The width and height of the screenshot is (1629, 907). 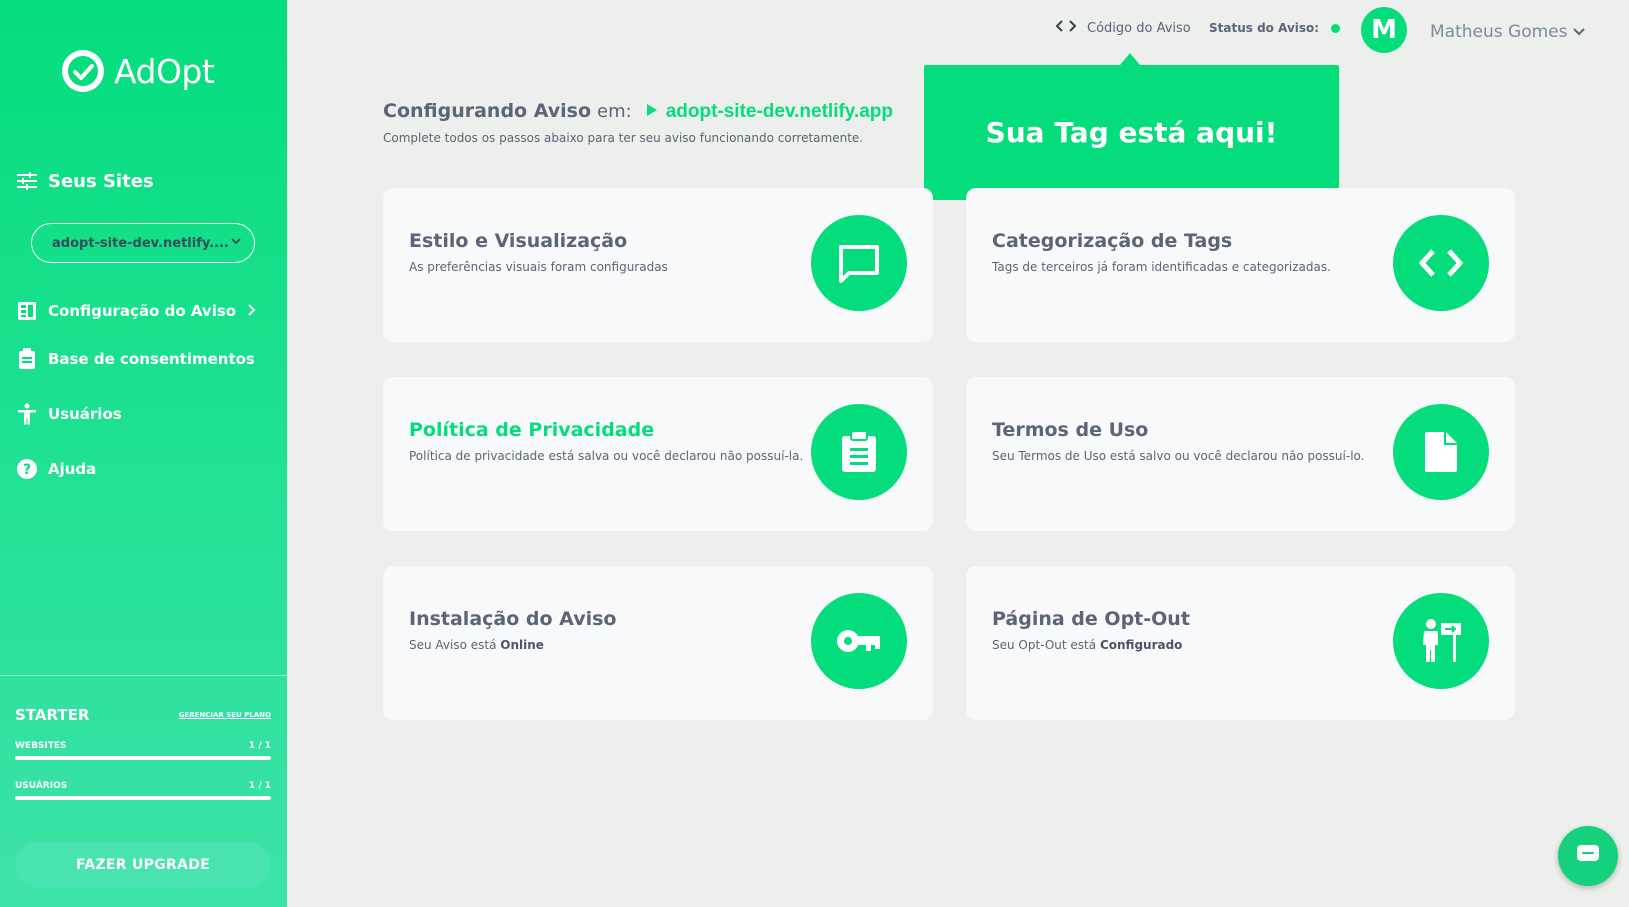 I want to click on users-meter: USUÁRIOS 1 / 1, so click(x=143, y=790).